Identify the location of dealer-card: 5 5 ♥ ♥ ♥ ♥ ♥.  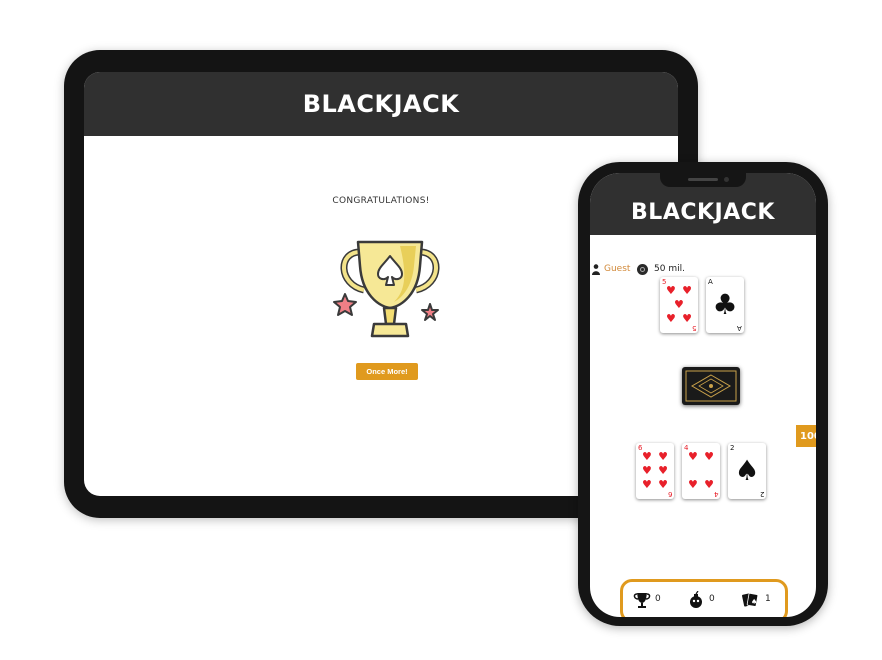
(679, 305).